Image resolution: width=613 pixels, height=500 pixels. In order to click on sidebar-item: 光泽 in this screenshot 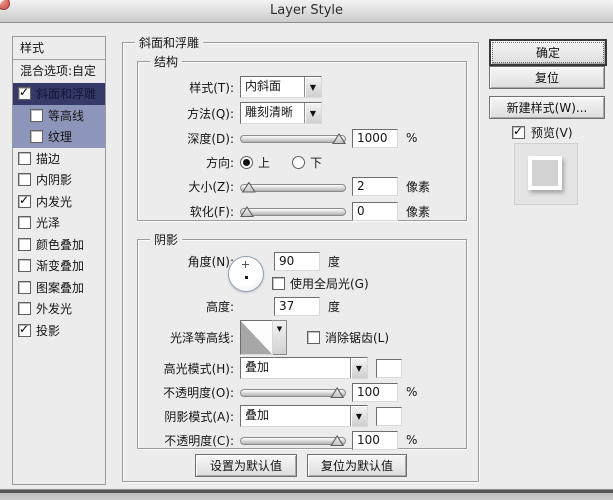, I will do `click(59, 223)`.